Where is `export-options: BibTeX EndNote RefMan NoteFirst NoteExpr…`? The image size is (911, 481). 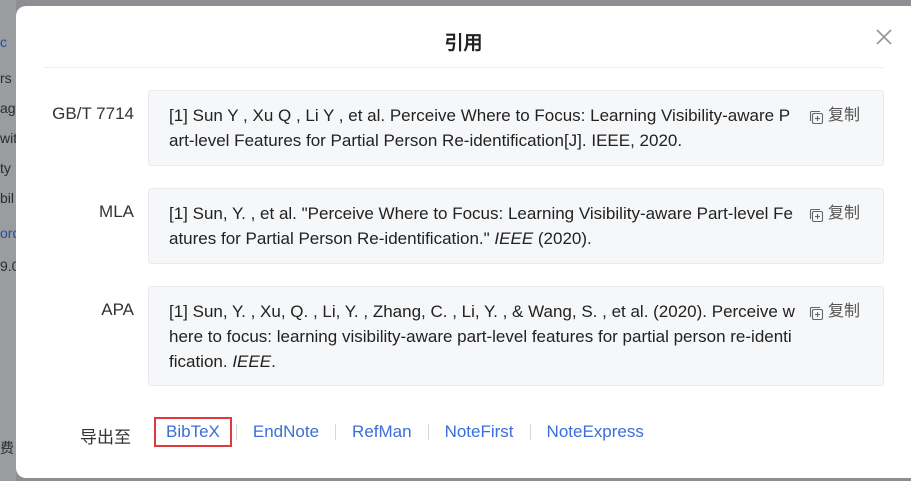 export-options: BibTeX EndNote RefMan NoteFirst NoteExpr… is located at coordinates (405, 432).